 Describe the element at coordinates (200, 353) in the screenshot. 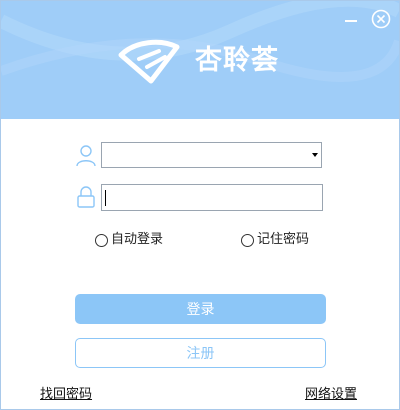

I see `register-button: 注册` at that location.